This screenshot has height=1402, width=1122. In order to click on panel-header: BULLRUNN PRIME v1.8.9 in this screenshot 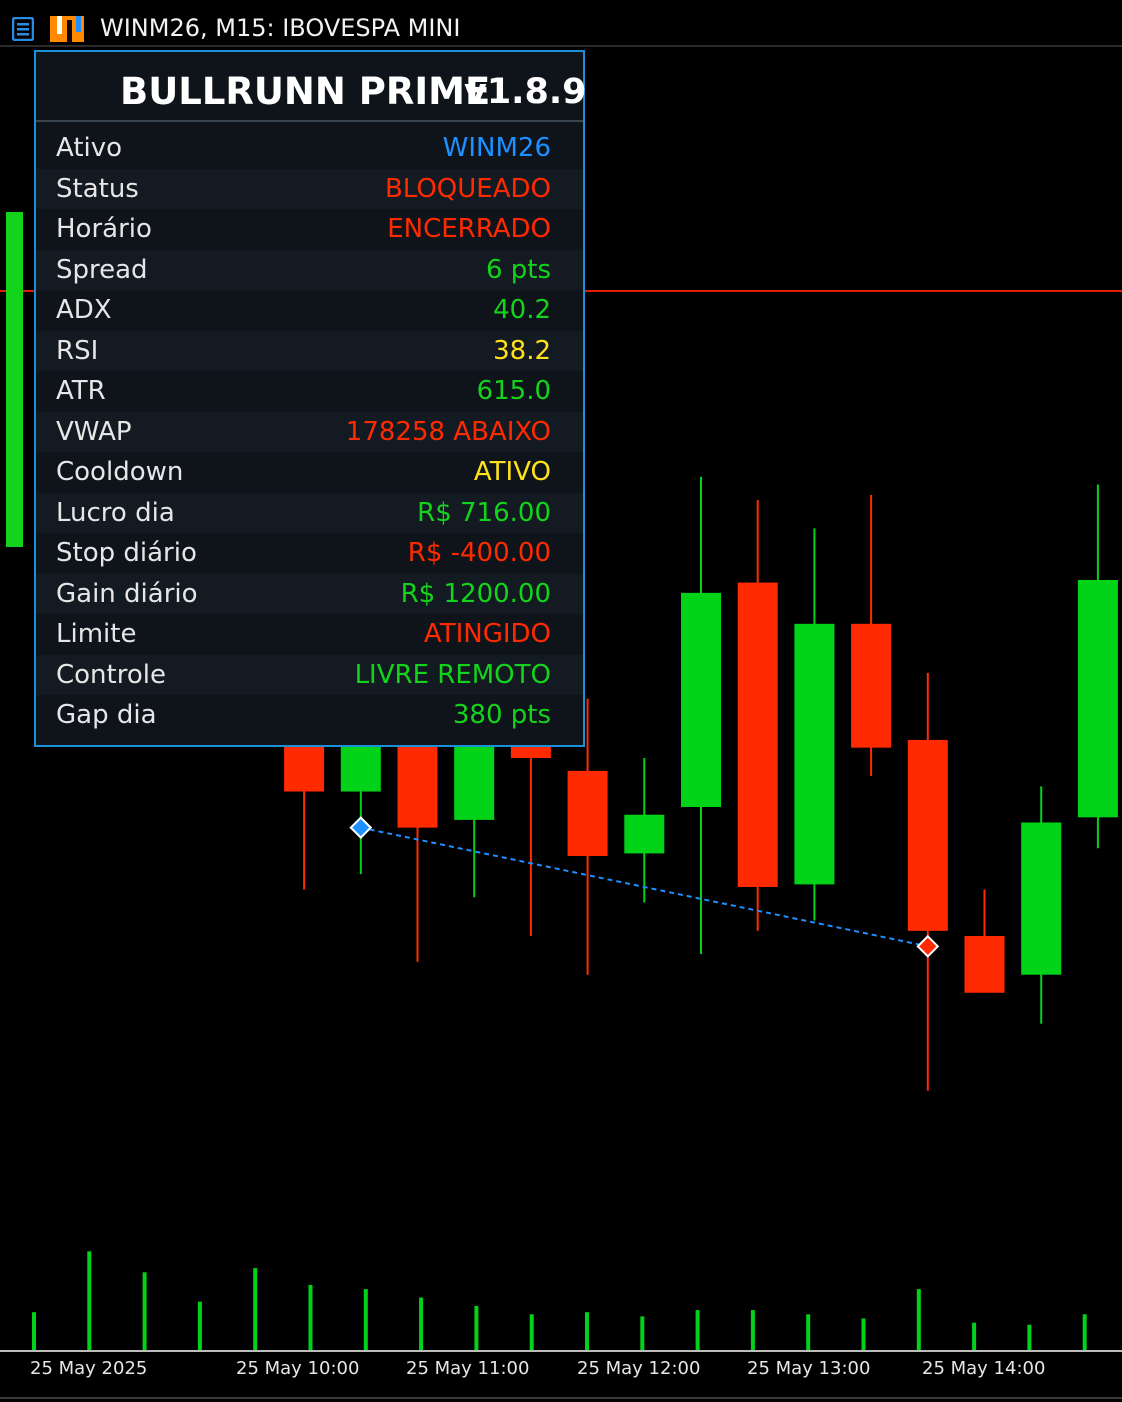, I will do `click(311, 87)`.